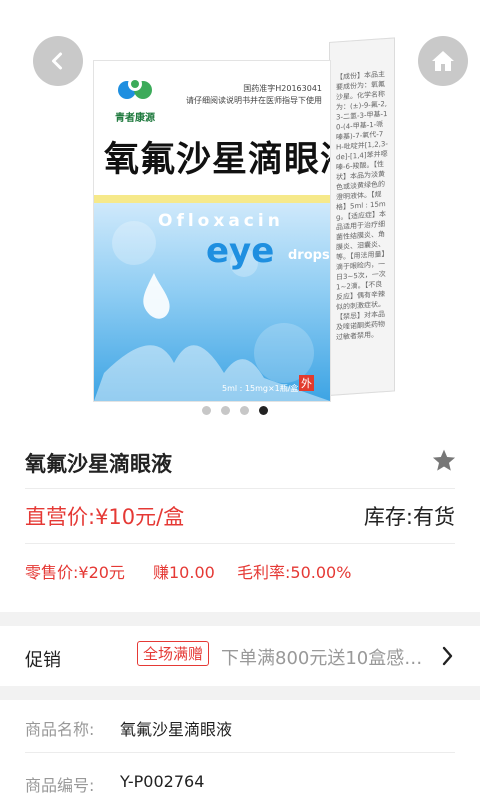 The image size is (480, 800). Describe the element at coordinates (235, 410) in the screenshot. I see `carousel-indicator` at that location.